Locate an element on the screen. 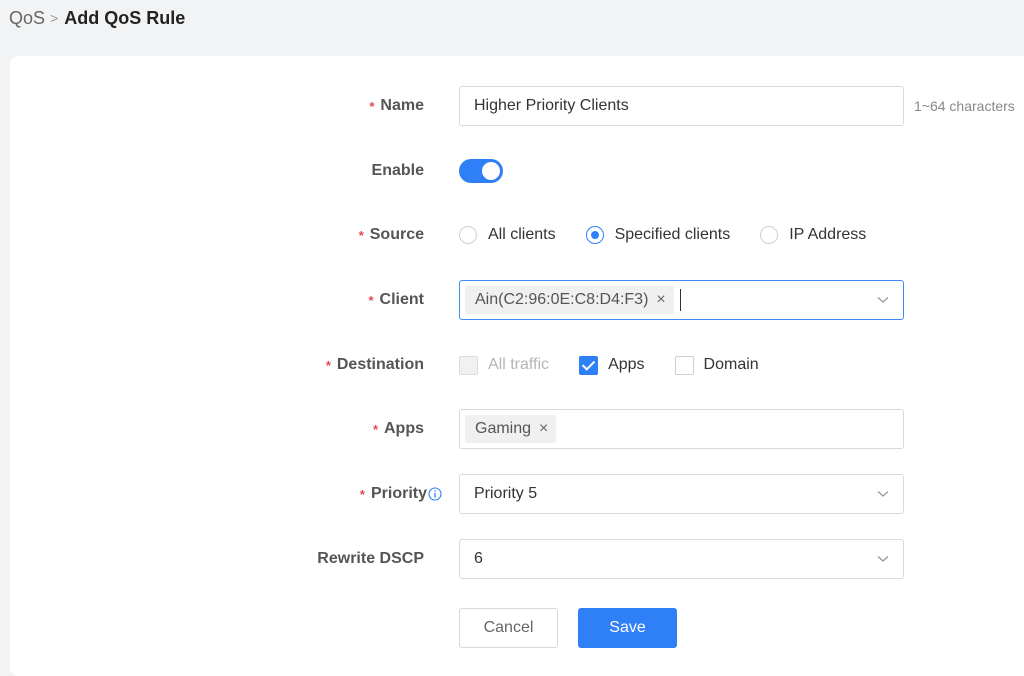  rewrite-dscp-label: Rewrite DSCP is located at coordinates (370, 559).